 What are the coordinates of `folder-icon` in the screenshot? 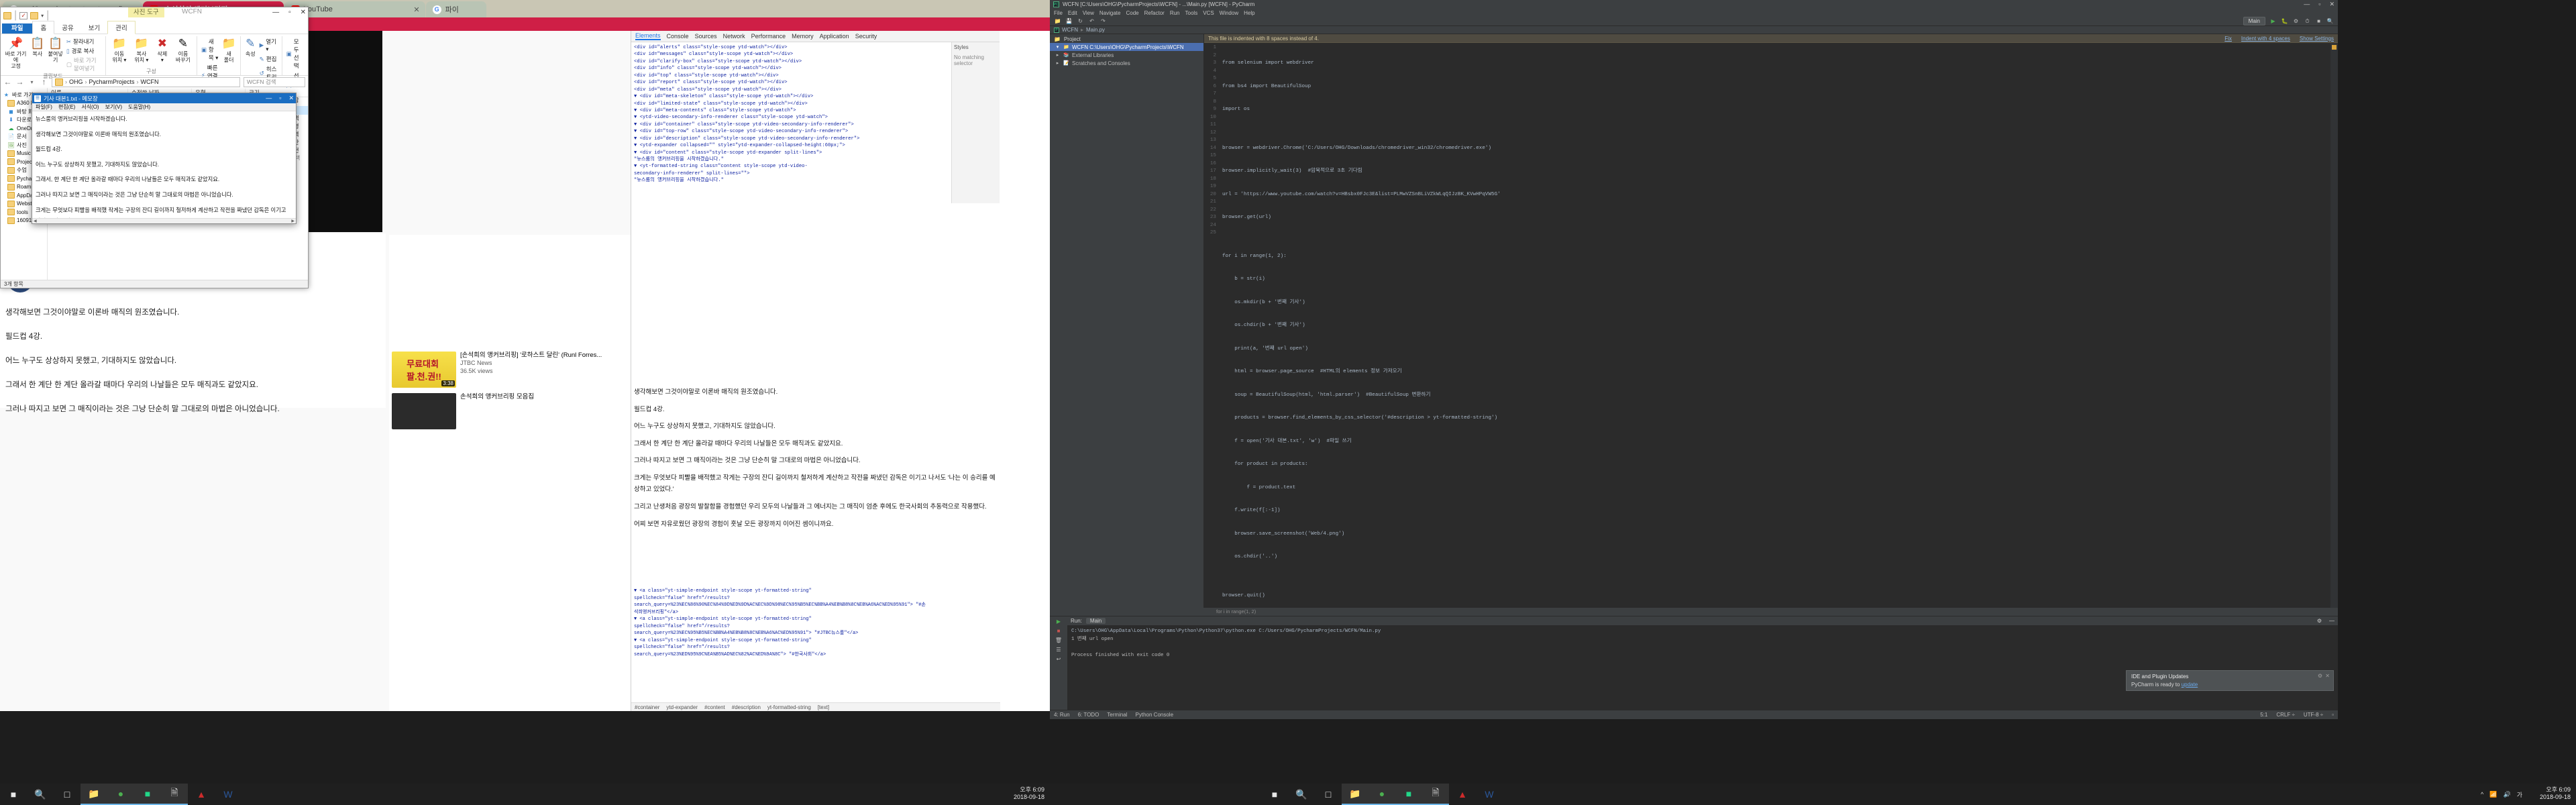 It's located at (7, 15).